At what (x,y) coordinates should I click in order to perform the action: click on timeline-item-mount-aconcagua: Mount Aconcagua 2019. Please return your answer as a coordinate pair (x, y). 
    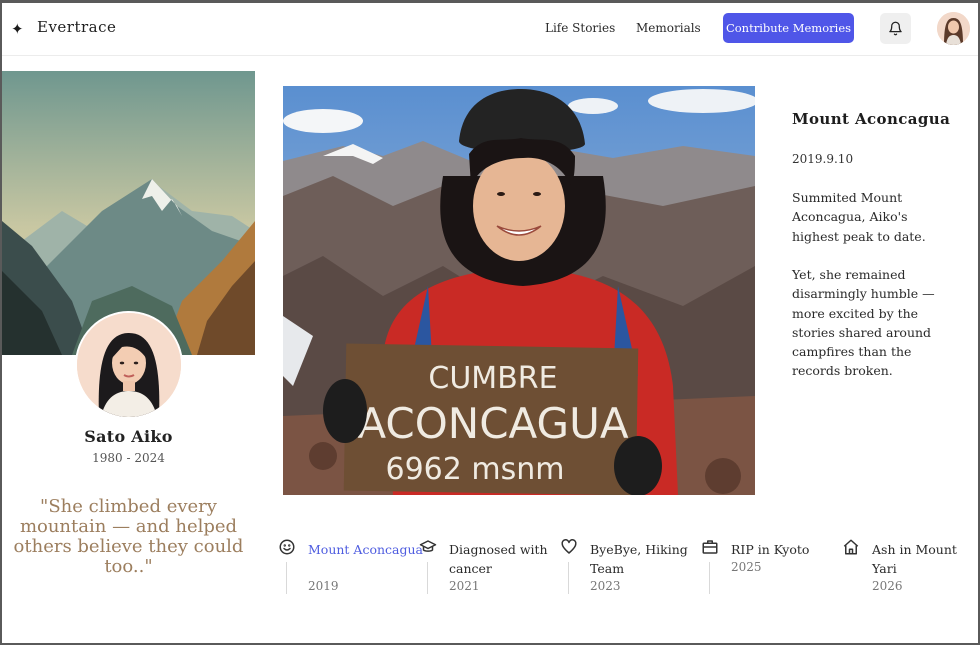
    Looking at the image, I should click on (350, 573).